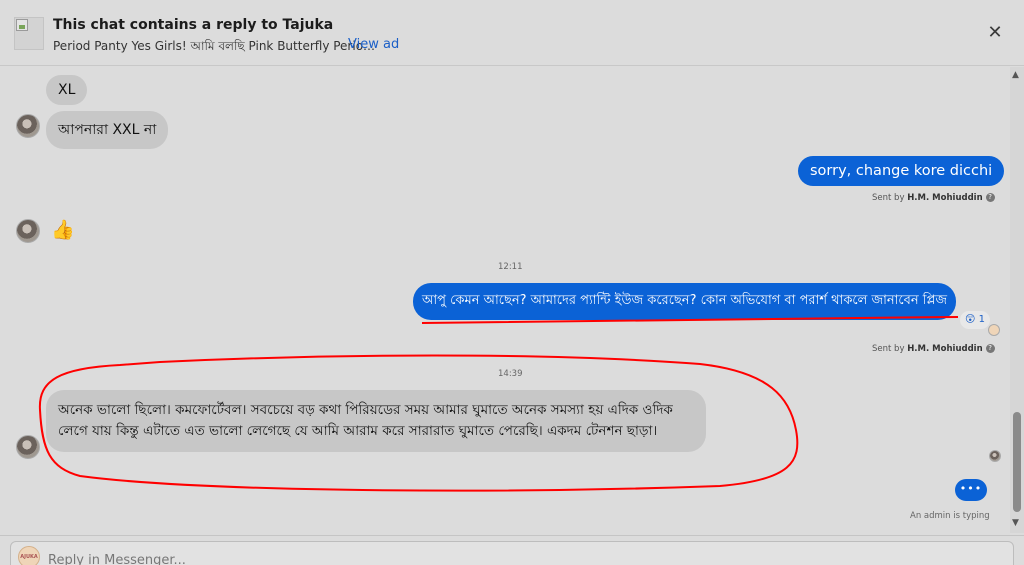  Describe the element at coordinates (29, 33) in the screenshot. I see `ad-thumbnail` at that location.